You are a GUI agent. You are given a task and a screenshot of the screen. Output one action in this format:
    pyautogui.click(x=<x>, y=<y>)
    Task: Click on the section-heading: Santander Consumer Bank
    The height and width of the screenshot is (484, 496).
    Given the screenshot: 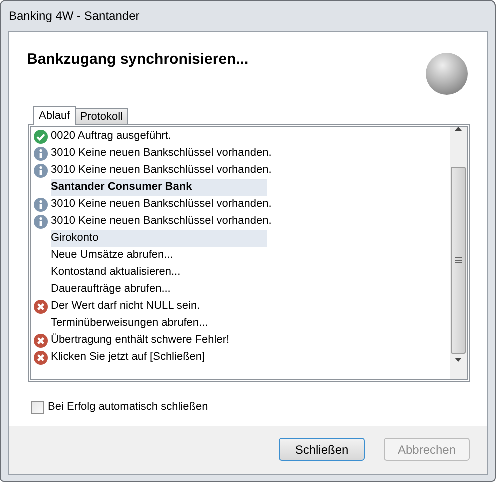 What is the action you would take?
    pyautogui.click(x=159, y=187)
    